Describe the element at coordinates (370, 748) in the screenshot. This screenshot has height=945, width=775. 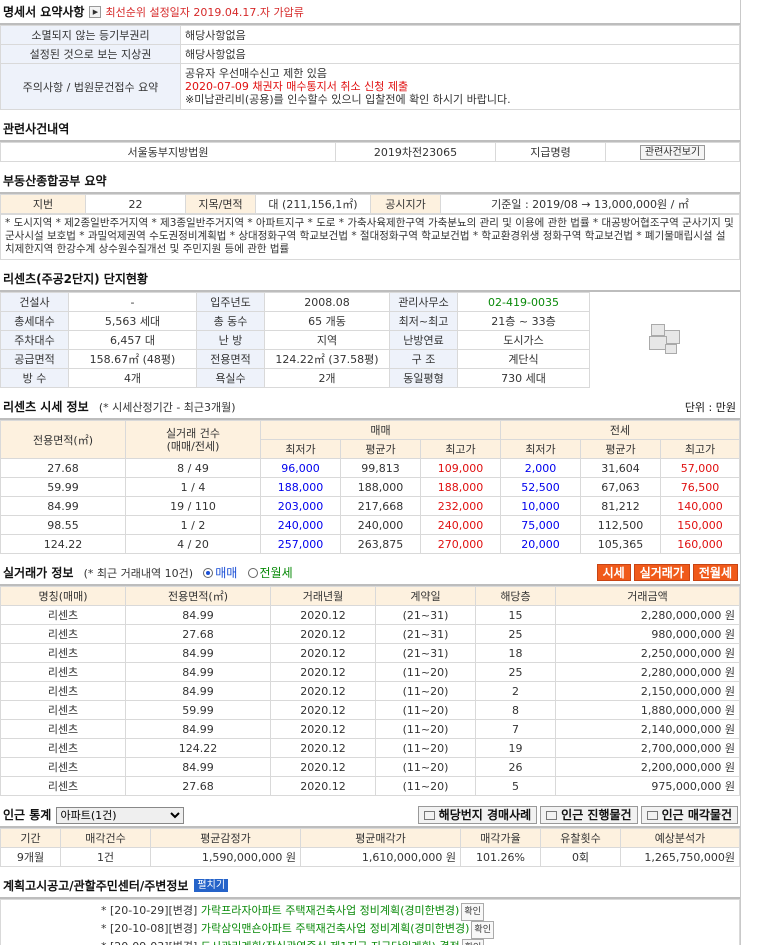
I see `deal-row: 리센츠 124.22 2020.12 (11~20) 19 2,700,000,000 원` at that location.